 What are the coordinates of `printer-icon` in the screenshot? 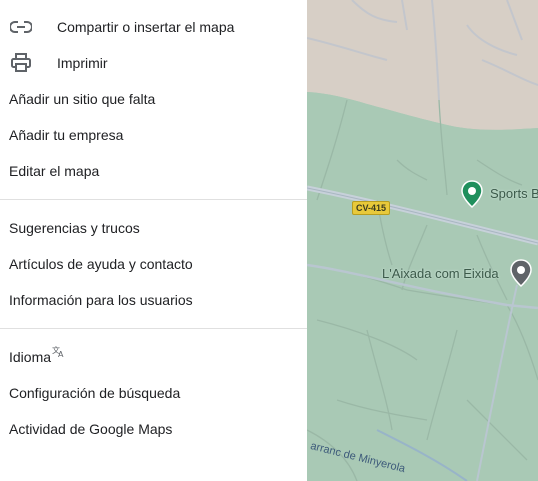 It's located at (21, 63).